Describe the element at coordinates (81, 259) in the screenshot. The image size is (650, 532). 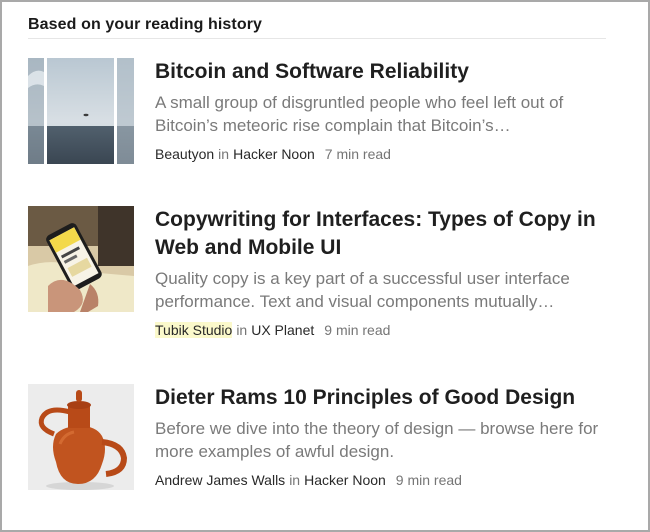
I see `phone-in-hand-image` at that location.